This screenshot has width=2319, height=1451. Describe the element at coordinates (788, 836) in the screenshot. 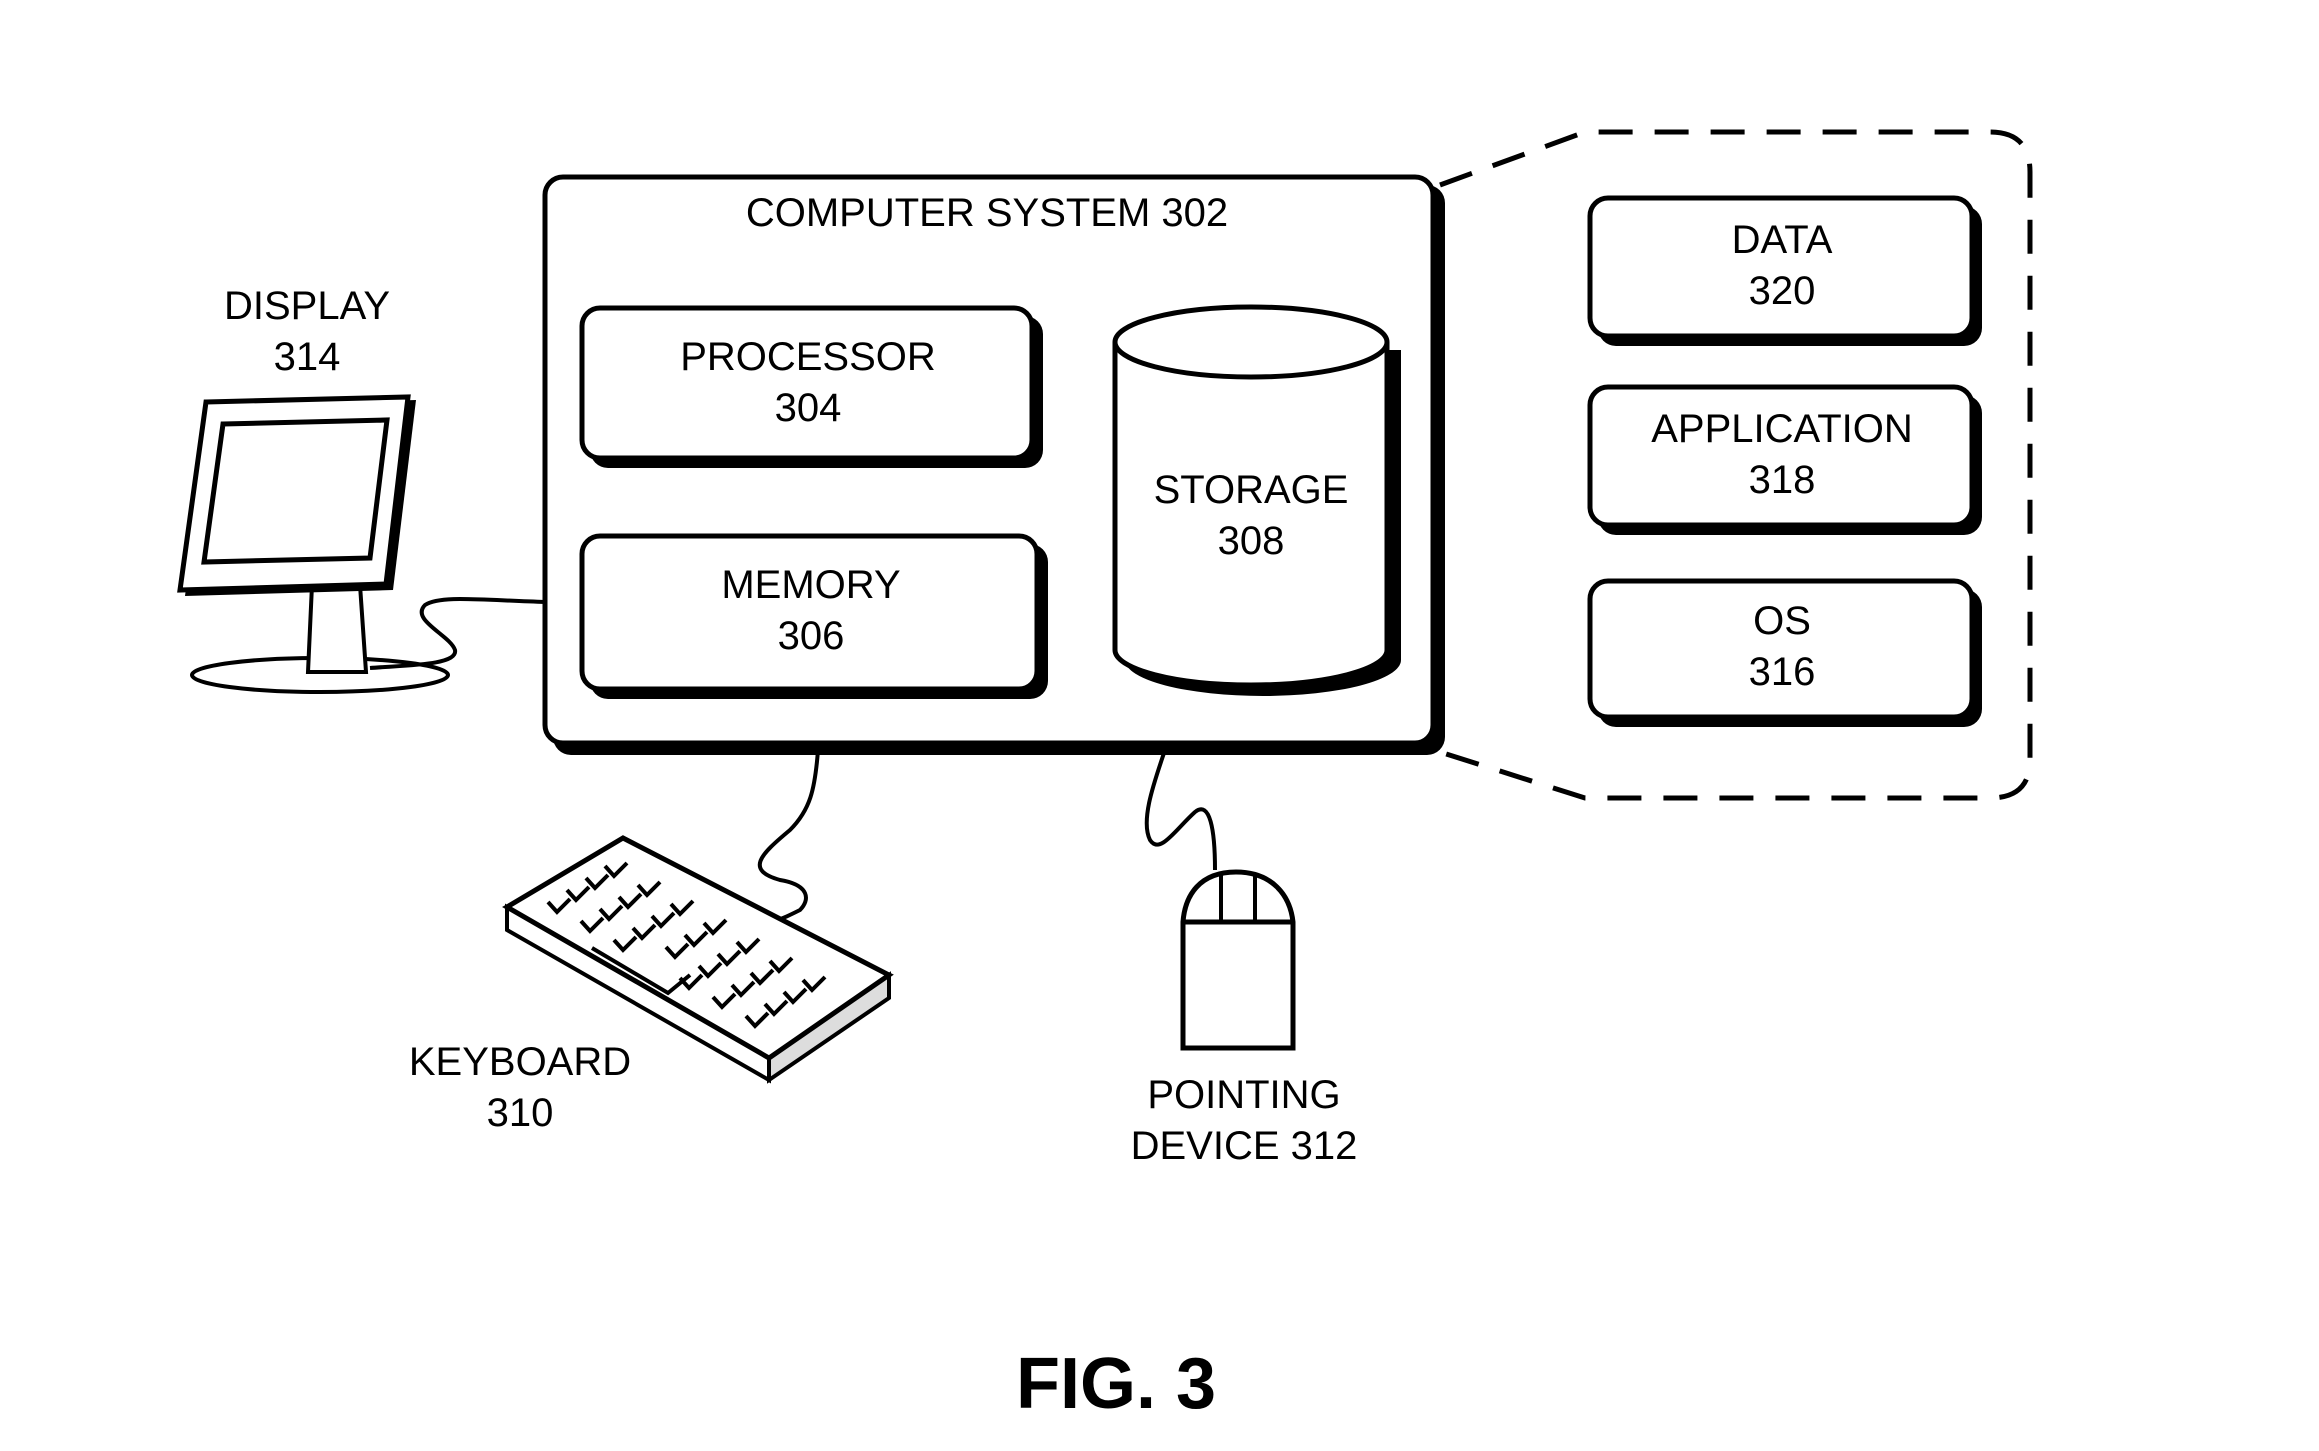

I see `keyboard-cable` at that location.